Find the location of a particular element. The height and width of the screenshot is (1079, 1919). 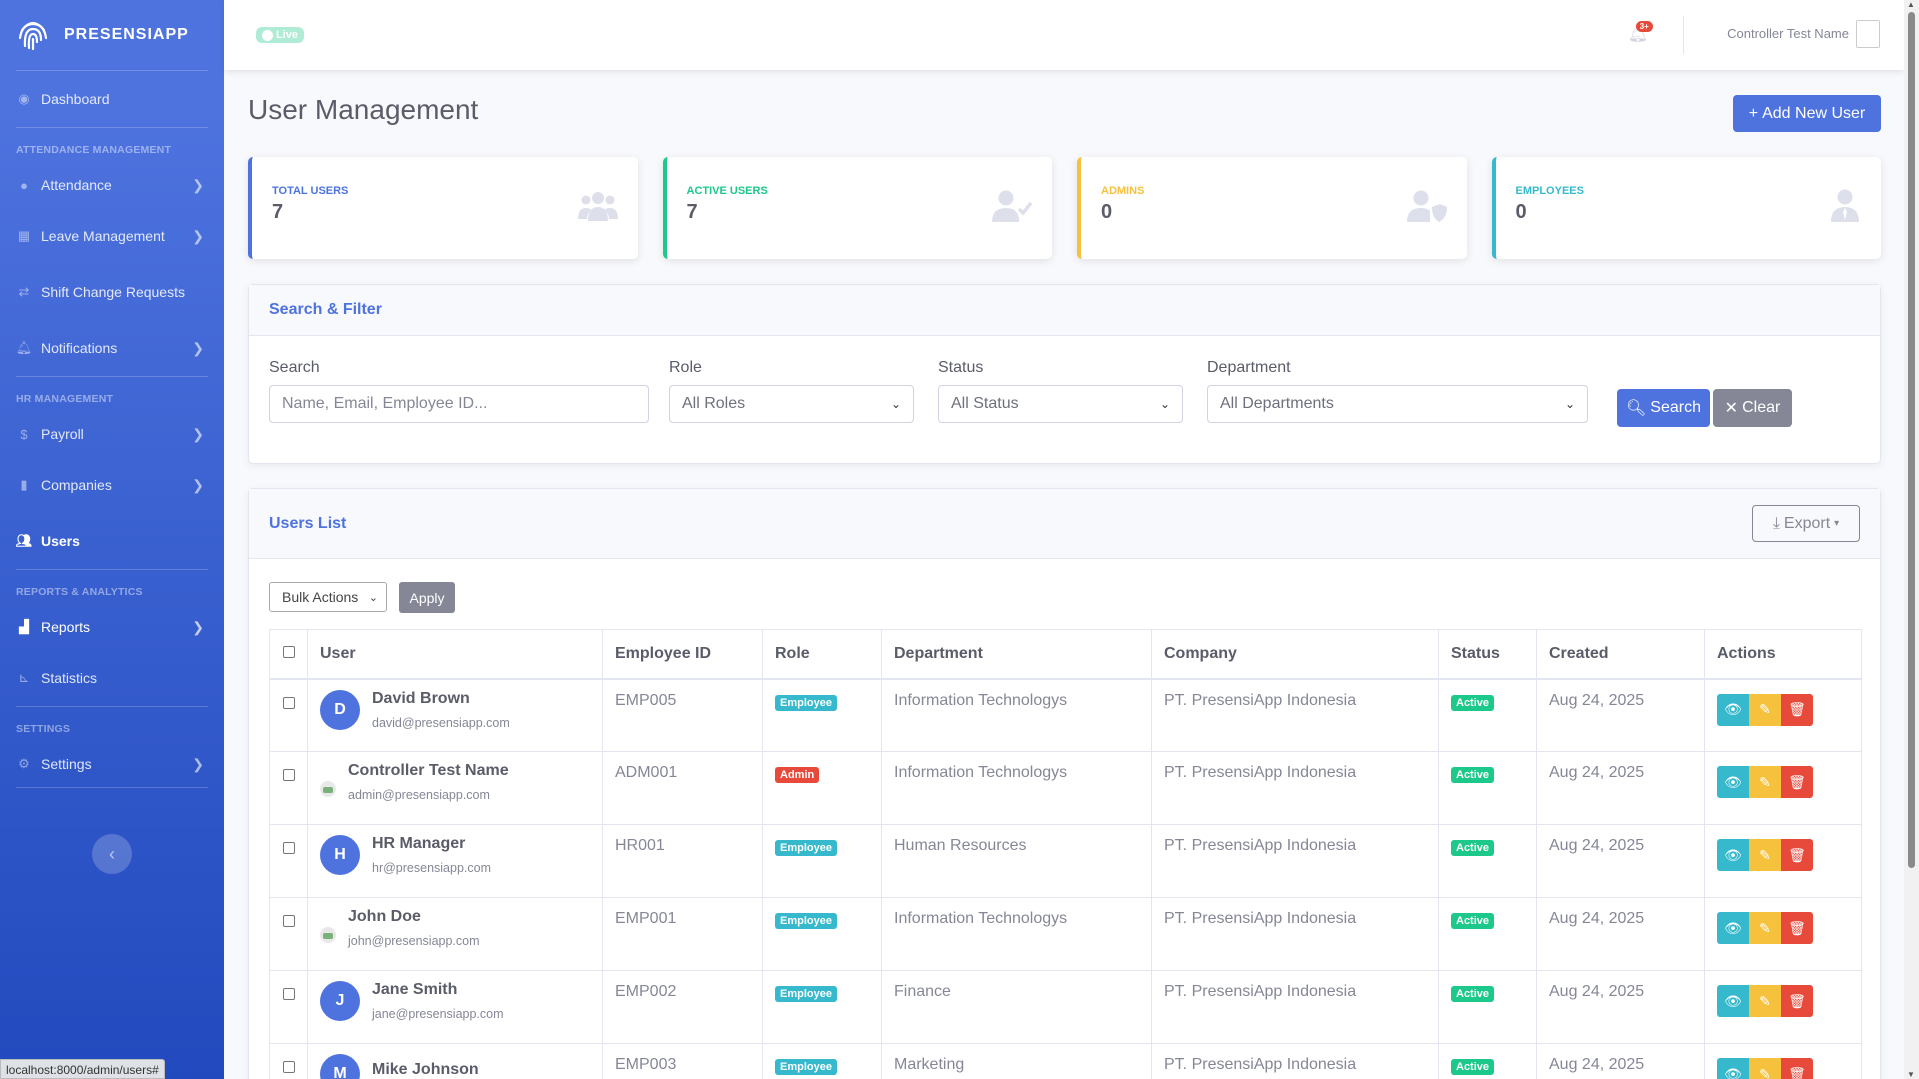

sidebar-item-companies: ▮ Companies ❯ is located at coordinates (112, 485).